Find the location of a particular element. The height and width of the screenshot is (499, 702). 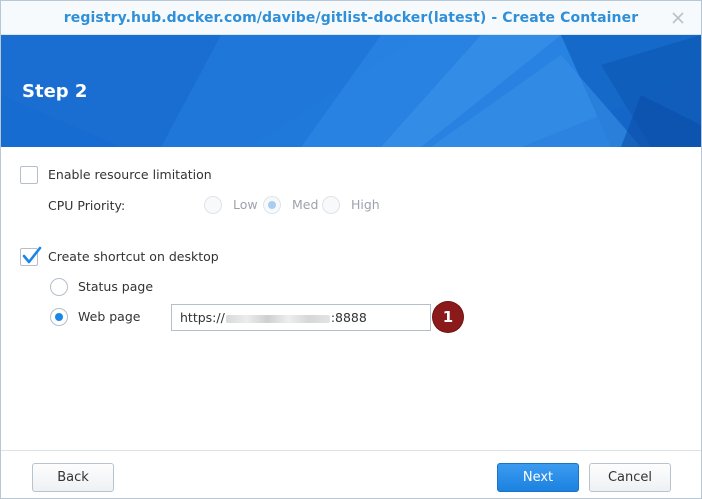

back-button: Back is located at coordinates (73, 477).